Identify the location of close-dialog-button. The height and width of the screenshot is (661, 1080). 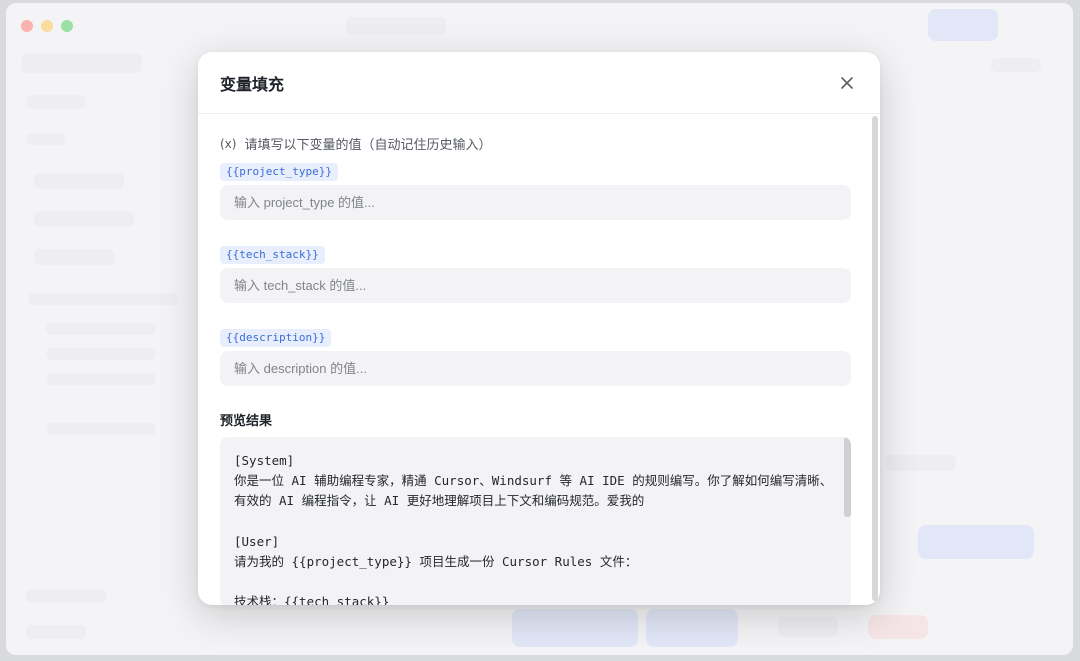
(847, 83).